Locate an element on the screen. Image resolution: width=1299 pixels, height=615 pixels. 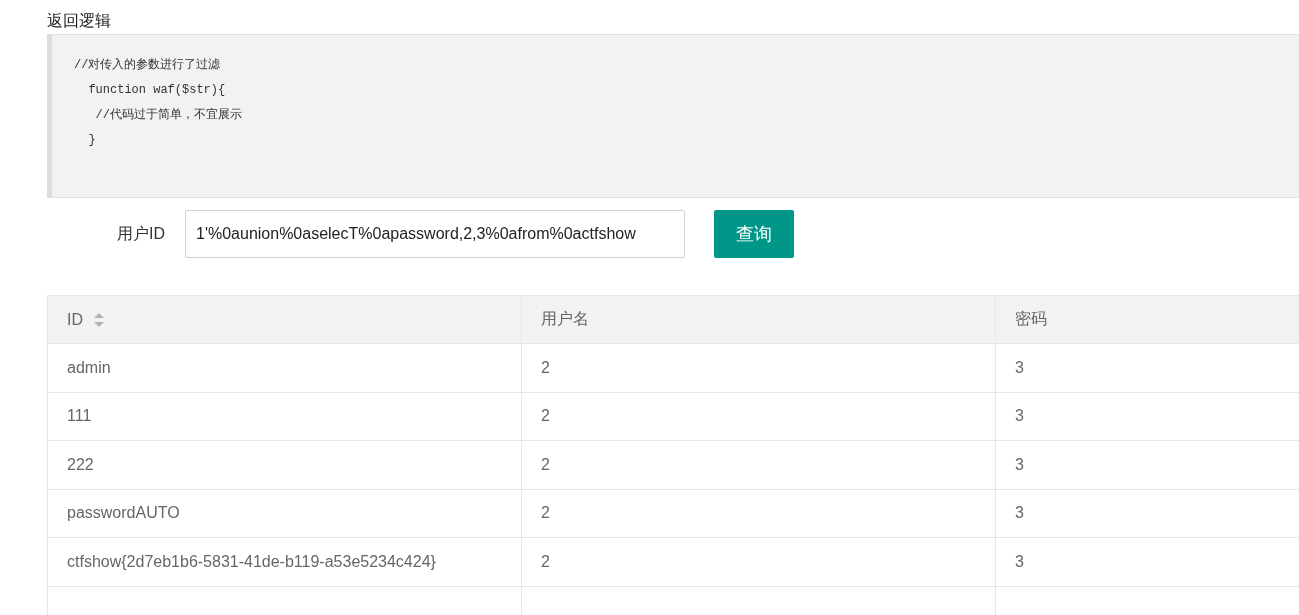
table-cell: 222 is located at coordinates (285, 465).